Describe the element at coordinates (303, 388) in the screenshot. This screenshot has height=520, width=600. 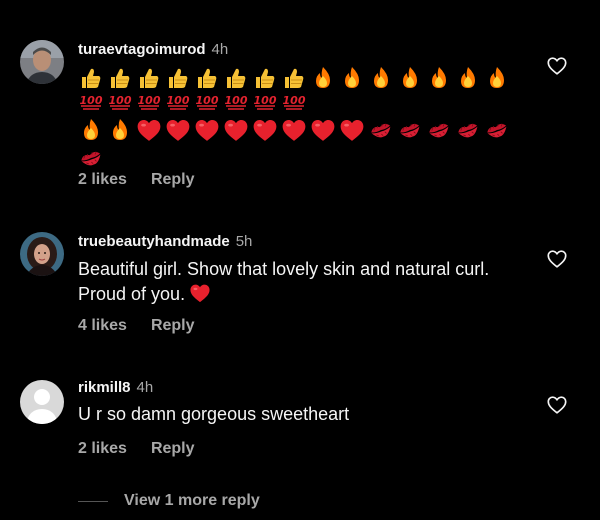
I see `comment-header: rikmill8 4h` at that location.